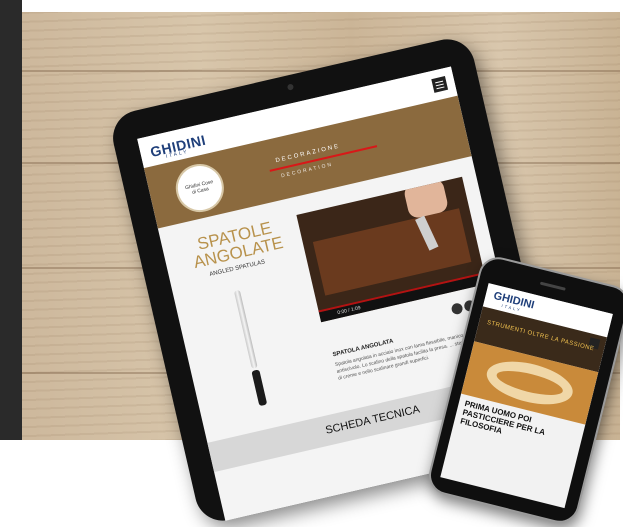 This screenshot has height=527, width=623. What do you see at coordinates (238, 245) in the screenshot?
I see `product-title: SPATOLE ANGOLATE` at bounding box center [238, 245].